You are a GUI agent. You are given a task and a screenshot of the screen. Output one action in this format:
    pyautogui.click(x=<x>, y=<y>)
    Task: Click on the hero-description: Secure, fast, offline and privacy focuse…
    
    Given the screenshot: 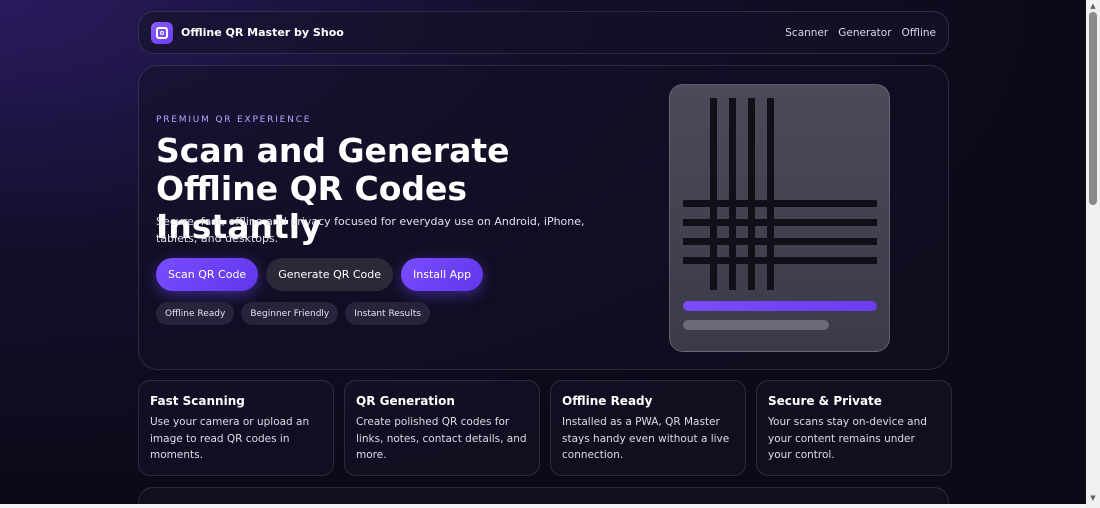 What is the action you would take?
    pyautogui.click(x=370, y=230)
    